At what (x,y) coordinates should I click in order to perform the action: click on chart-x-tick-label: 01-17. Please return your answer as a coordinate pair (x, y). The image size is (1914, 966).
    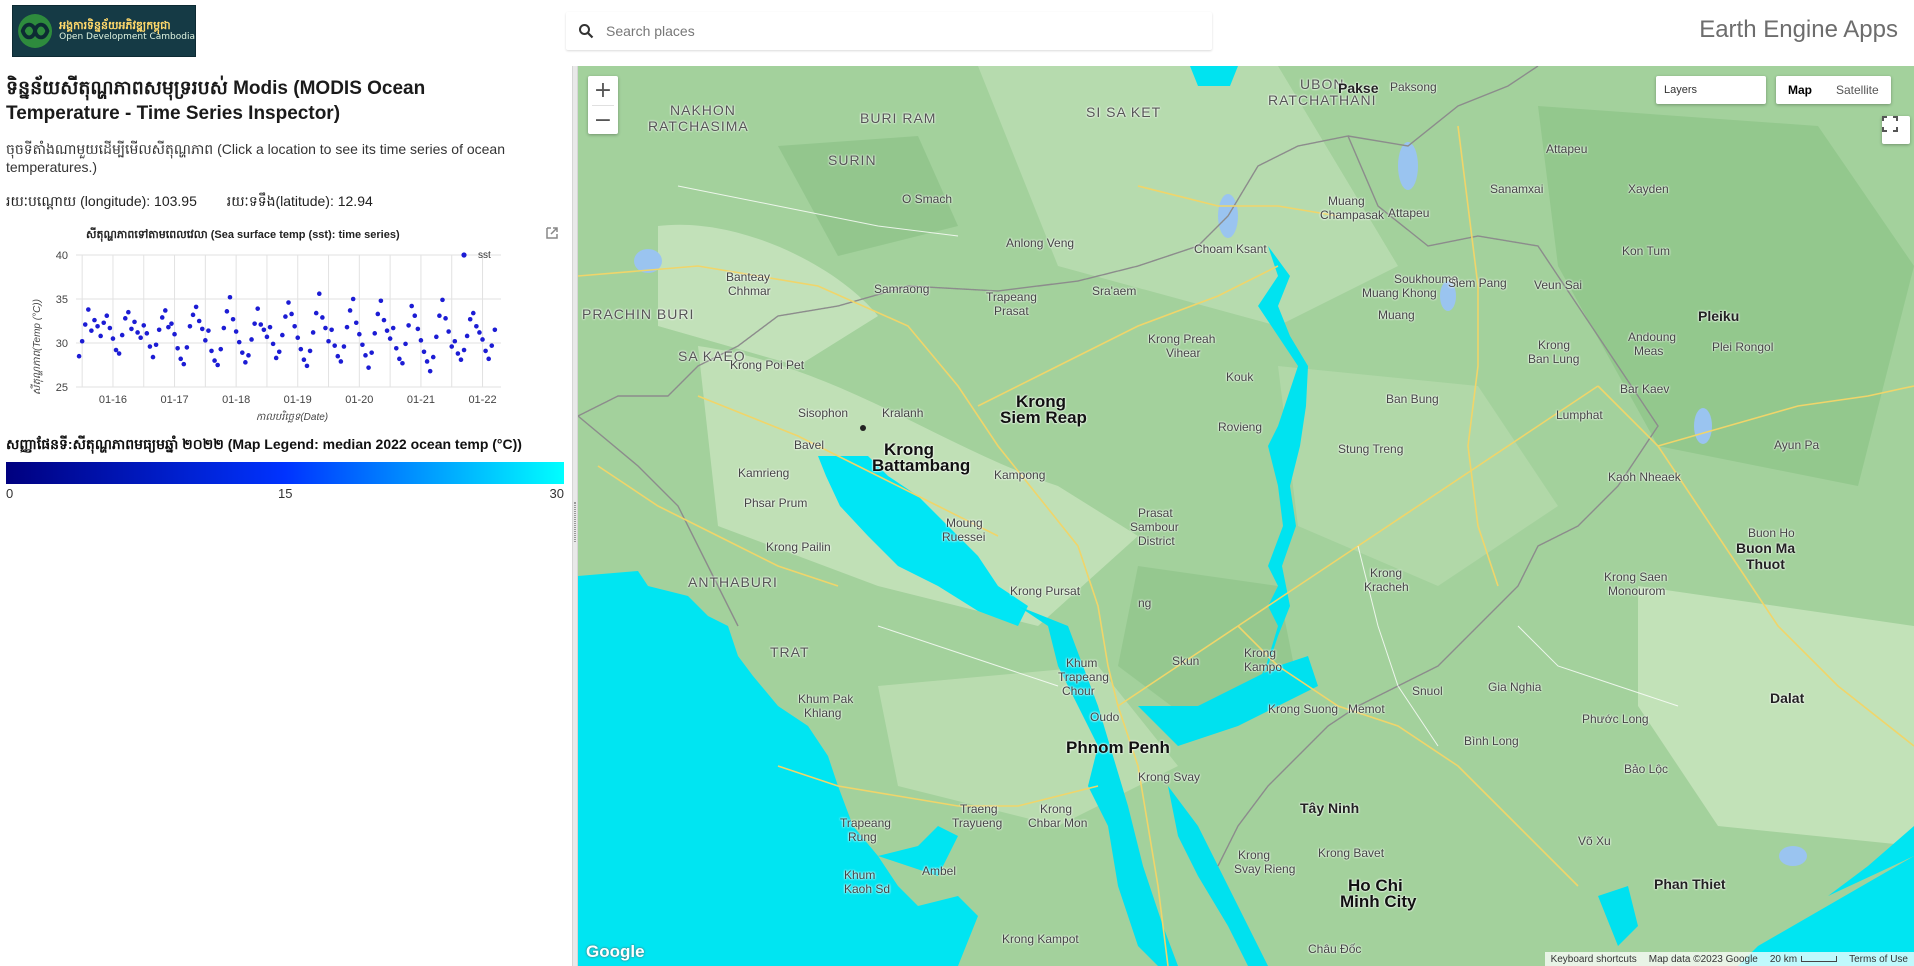
    Looking at the image, I should click on (174, 400).